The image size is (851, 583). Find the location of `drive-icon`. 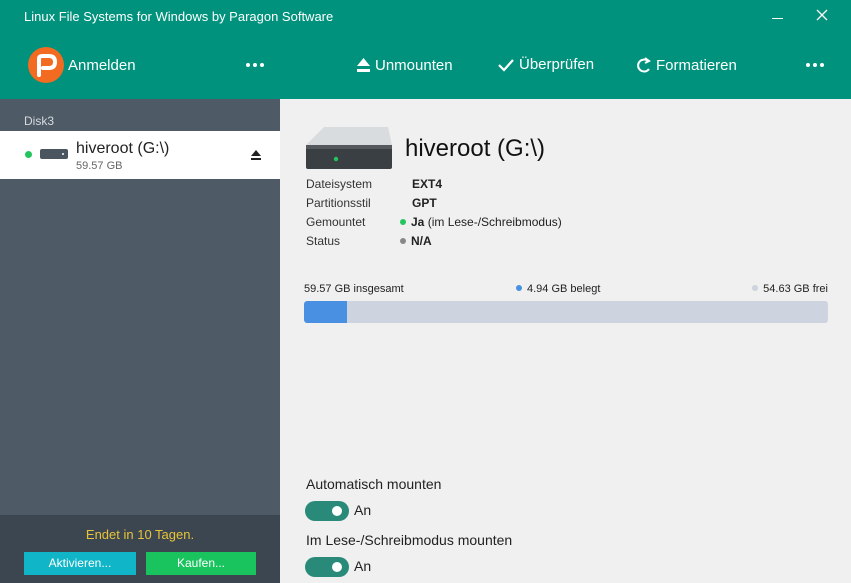

drive-icon is located at coordinates (54, 154).